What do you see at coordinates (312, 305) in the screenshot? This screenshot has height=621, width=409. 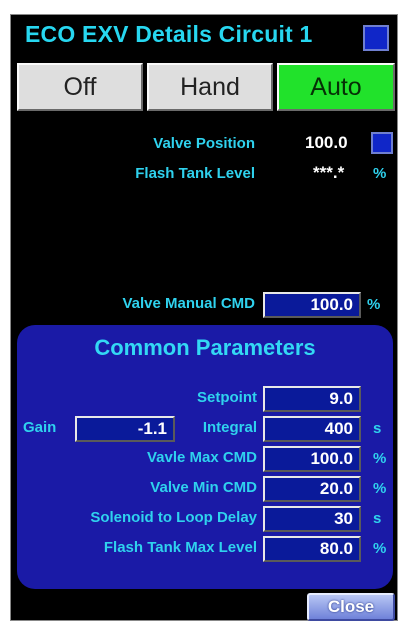 I see `valve-manual-cmd-field: 100.0` at bounding box center [312, 305].